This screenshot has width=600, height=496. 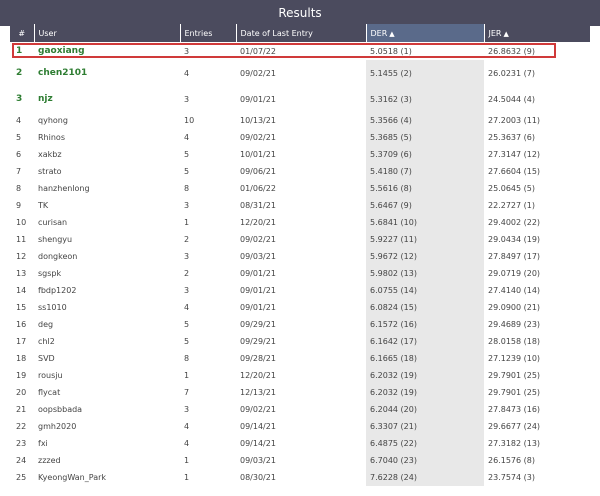 I want to click on cell-user: flycat, so click(x=49, y=392).